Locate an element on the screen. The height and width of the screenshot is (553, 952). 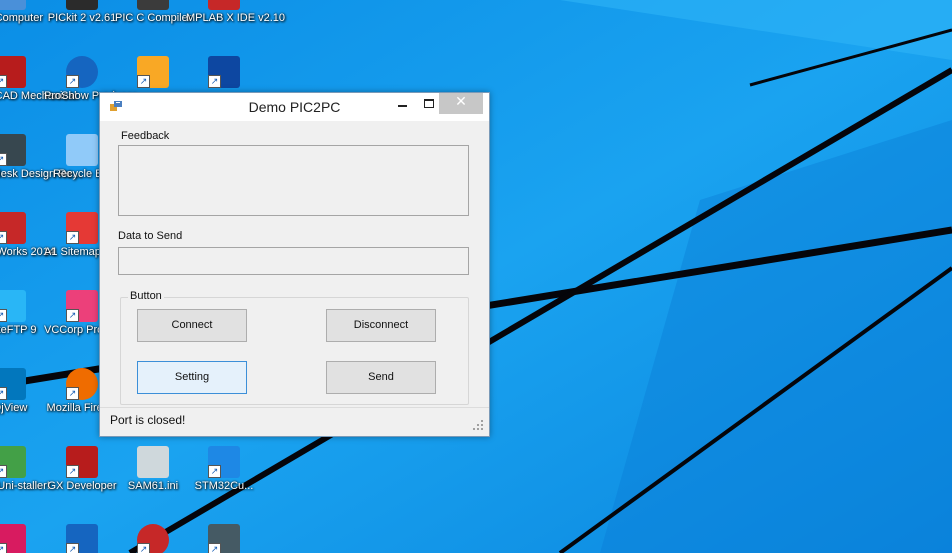
setting-button: Setting is located at coordinates (192, 377).